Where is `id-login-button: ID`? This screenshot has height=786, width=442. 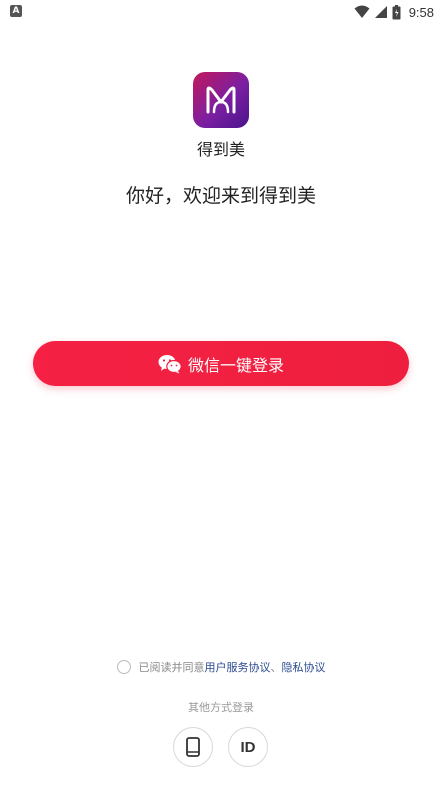 id-login-button: ID is located at coordinates (248, 747).